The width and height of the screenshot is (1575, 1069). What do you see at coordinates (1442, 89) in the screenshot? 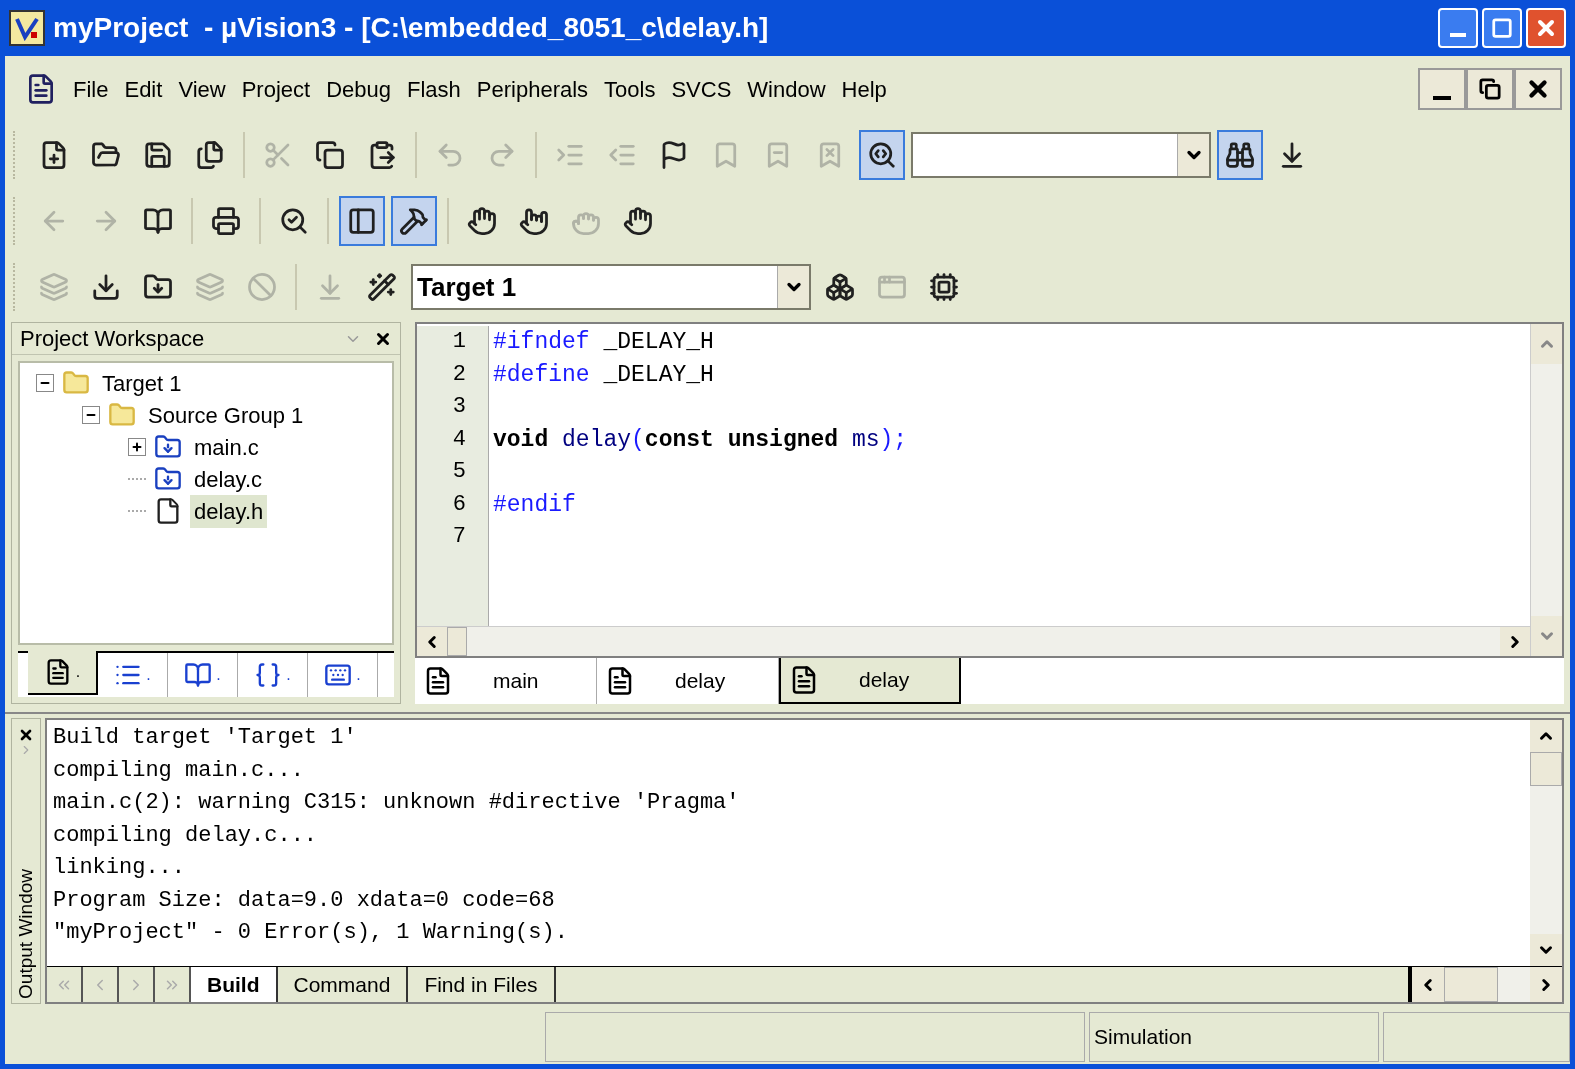
I see `mdi-minimize-button` at bounding box center [1442, 89].